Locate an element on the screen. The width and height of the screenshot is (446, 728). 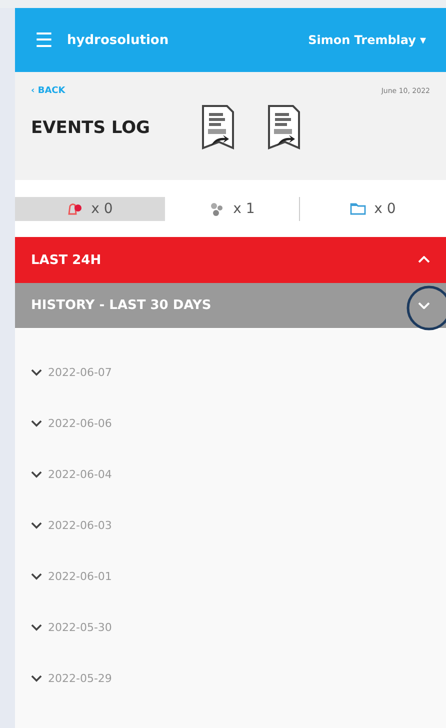
filter-tab: x 1 is located at coordinates (232, 208).